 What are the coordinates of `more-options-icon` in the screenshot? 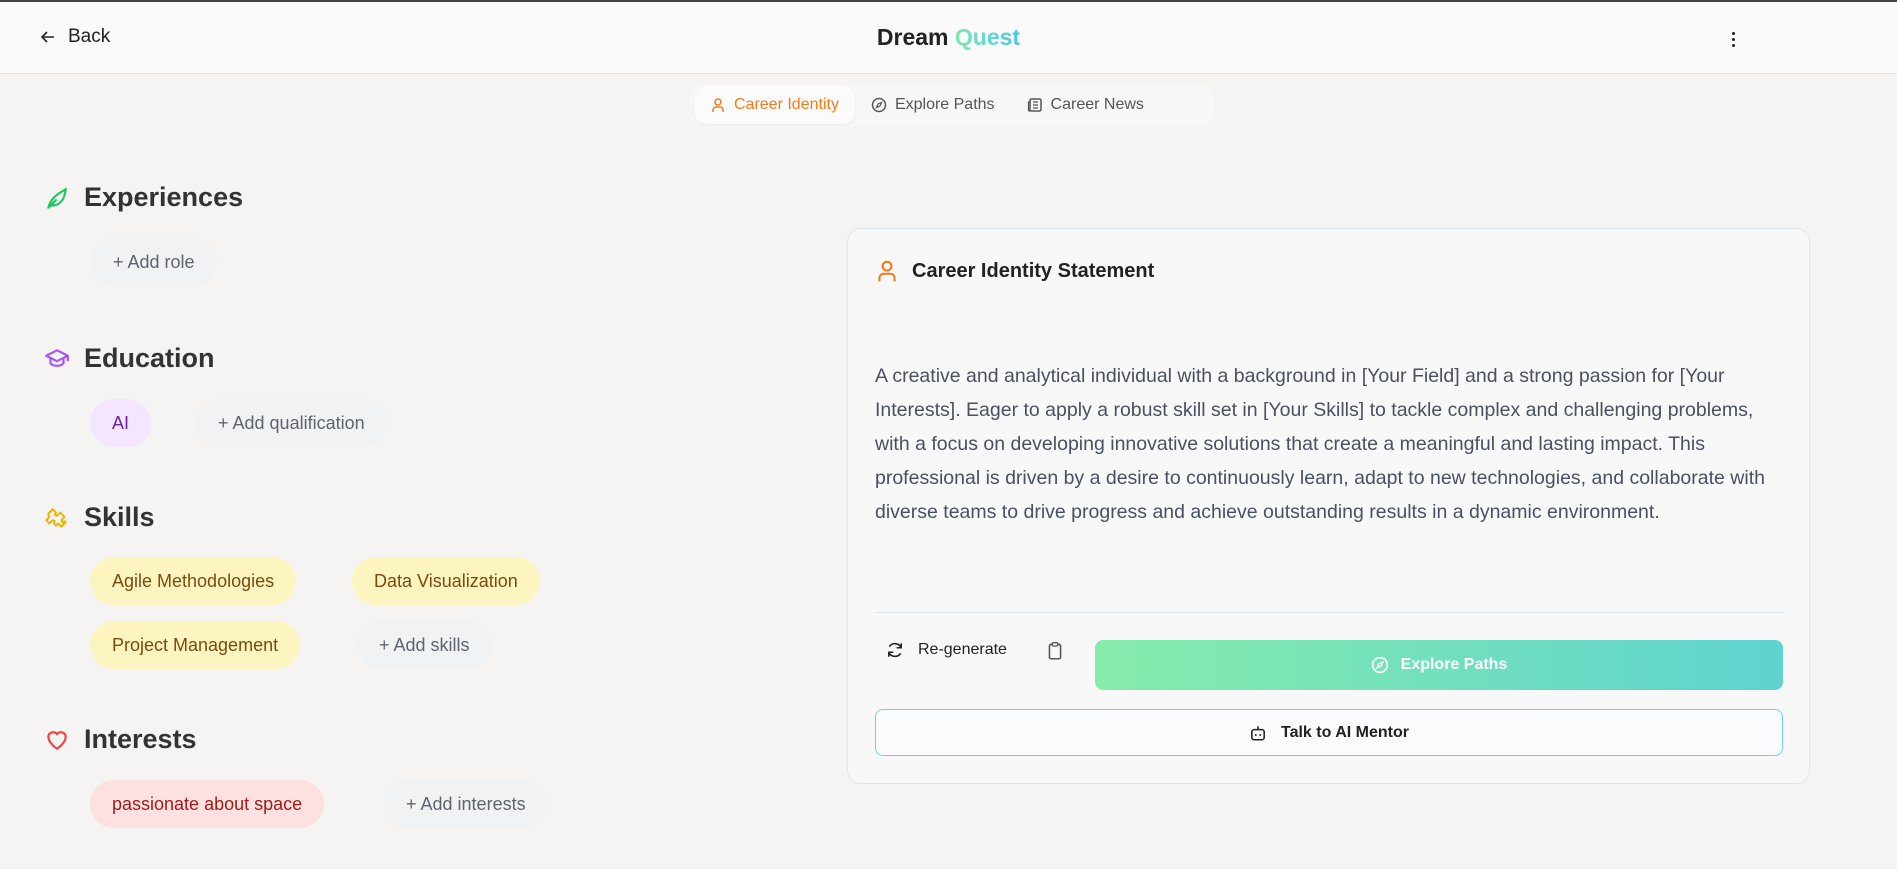 It's located at (1733, 39).